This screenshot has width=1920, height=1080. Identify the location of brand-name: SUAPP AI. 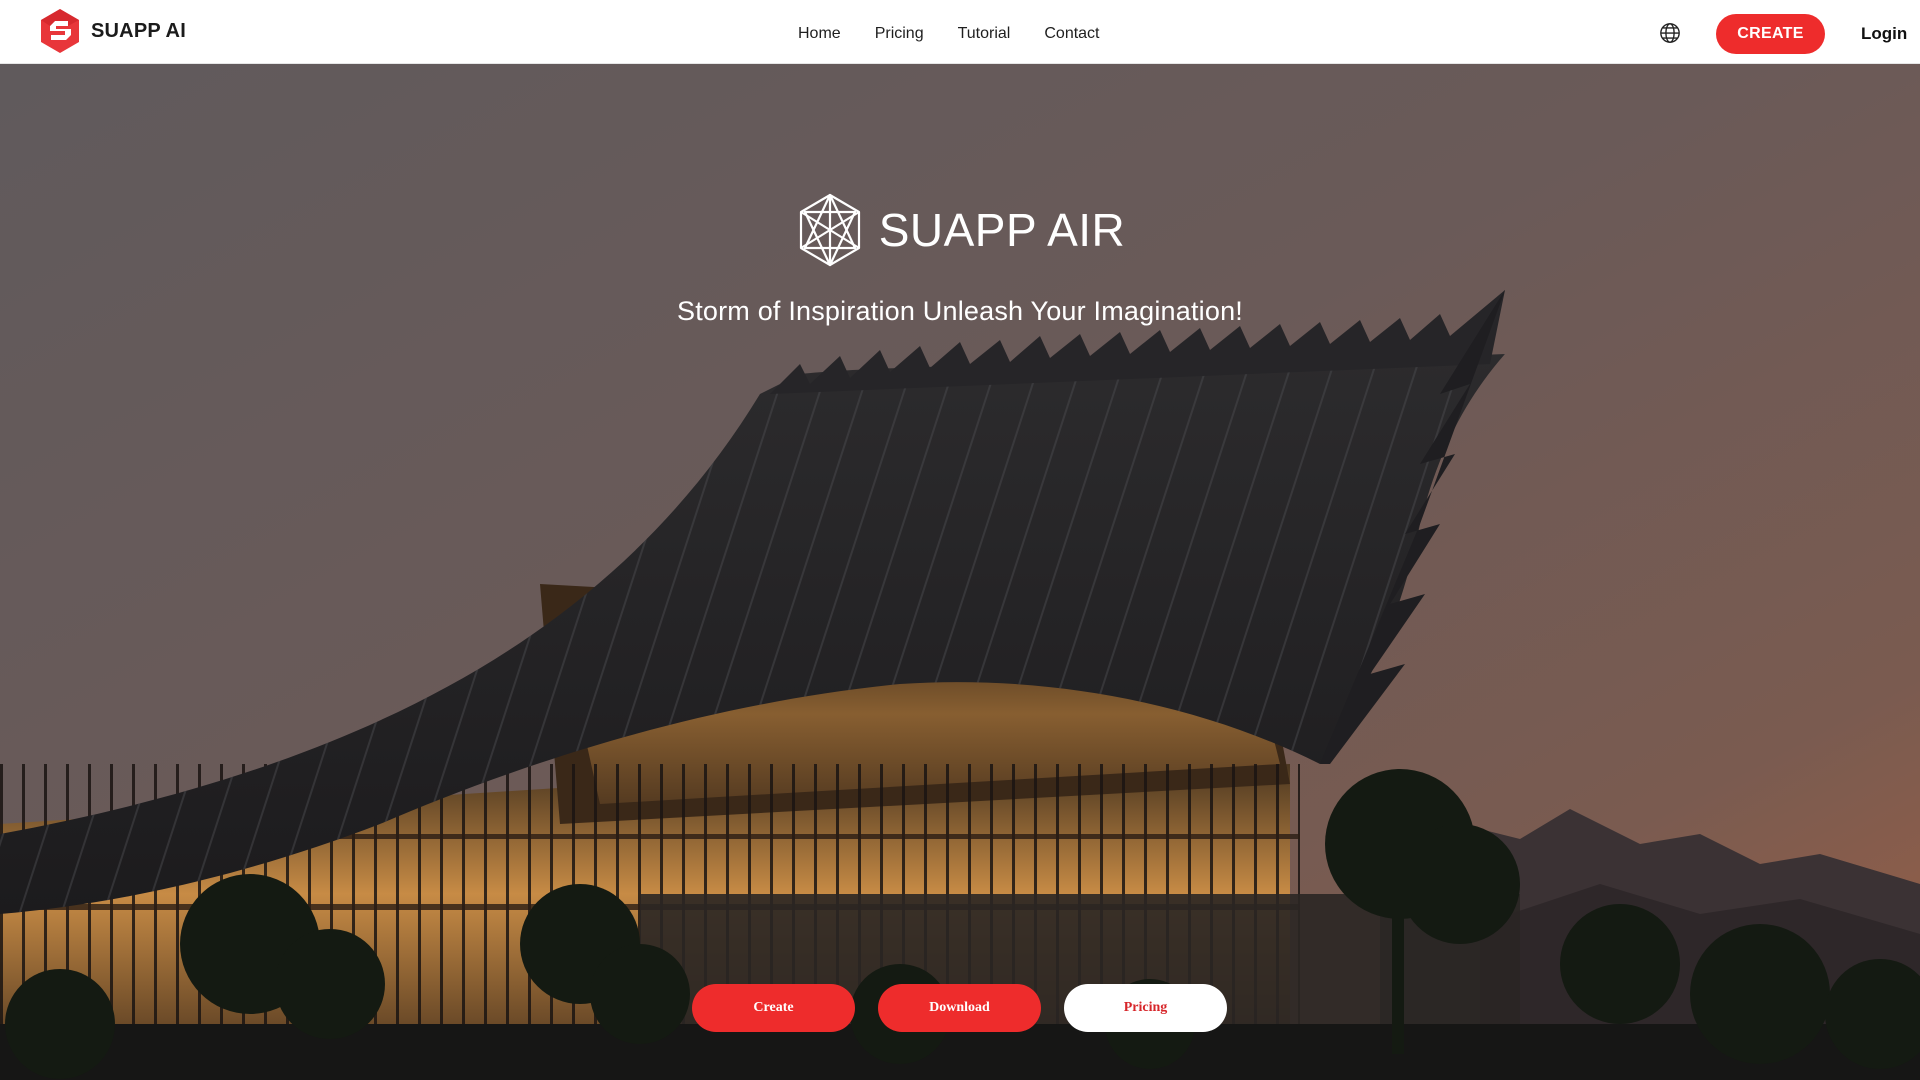
(138, 30).